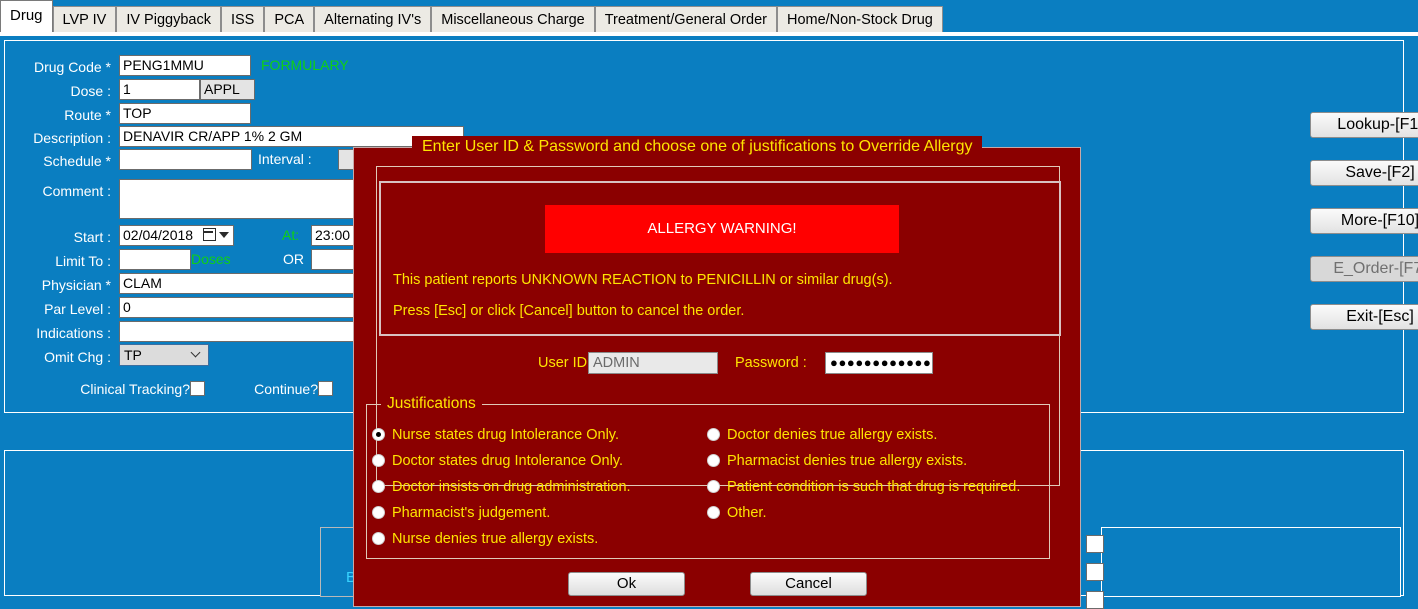 The height and width of the screenshot is (609, 1418). Describe the element at coordinates (135, 389) in the screenshot. I see `clinical-tracking-label: Clinical Tracking?` at that location.